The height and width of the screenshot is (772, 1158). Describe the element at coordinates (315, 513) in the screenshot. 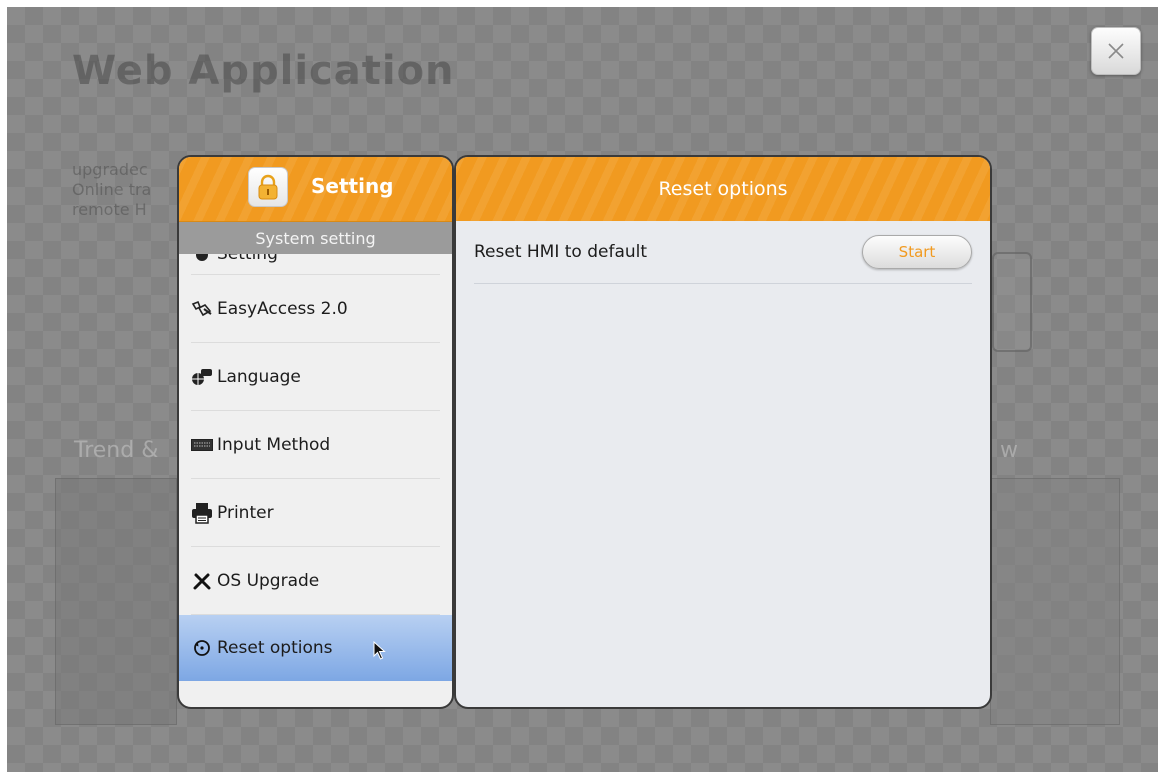

I see `menu-item-printer: Printer` at that location.